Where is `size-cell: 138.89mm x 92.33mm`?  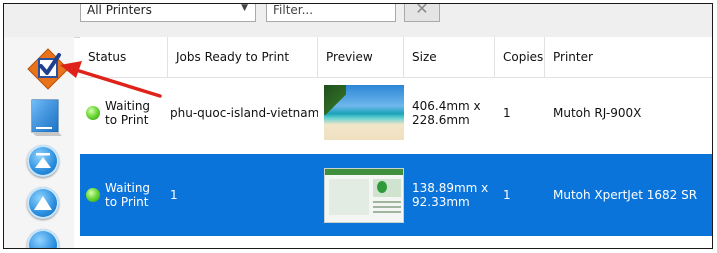 size-cell: 138.89mm x 92.33mm is located at coordinates (449, 195).